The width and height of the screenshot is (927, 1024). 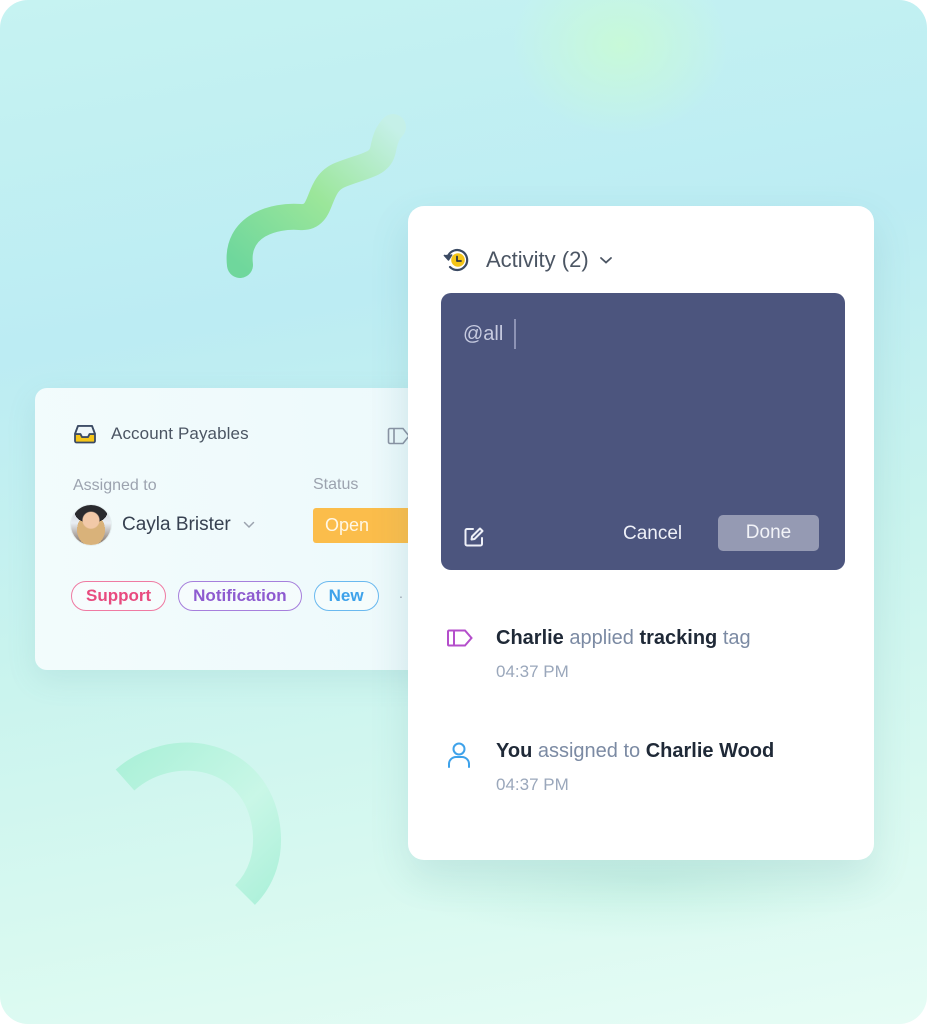 I want to click on squiggle-decoration, so click(x=316, y=196).